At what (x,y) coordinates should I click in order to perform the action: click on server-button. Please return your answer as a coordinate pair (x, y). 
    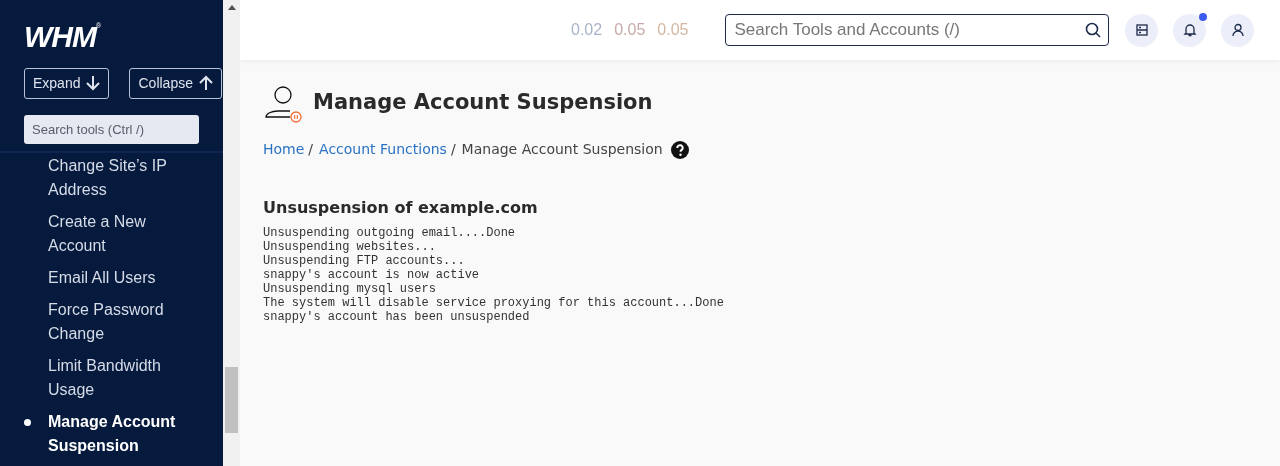
    Looking at the image, I should click on (1142, 30).